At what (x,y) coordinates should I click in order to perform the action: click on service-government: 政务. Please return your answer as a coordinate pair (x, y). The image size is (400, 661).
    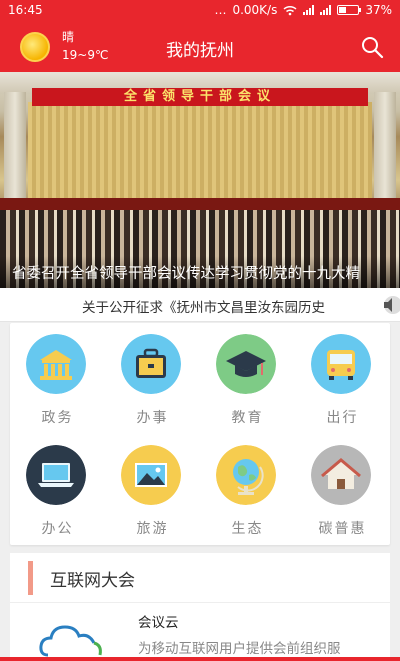
    Looking at the image, I should click on (57, 378).